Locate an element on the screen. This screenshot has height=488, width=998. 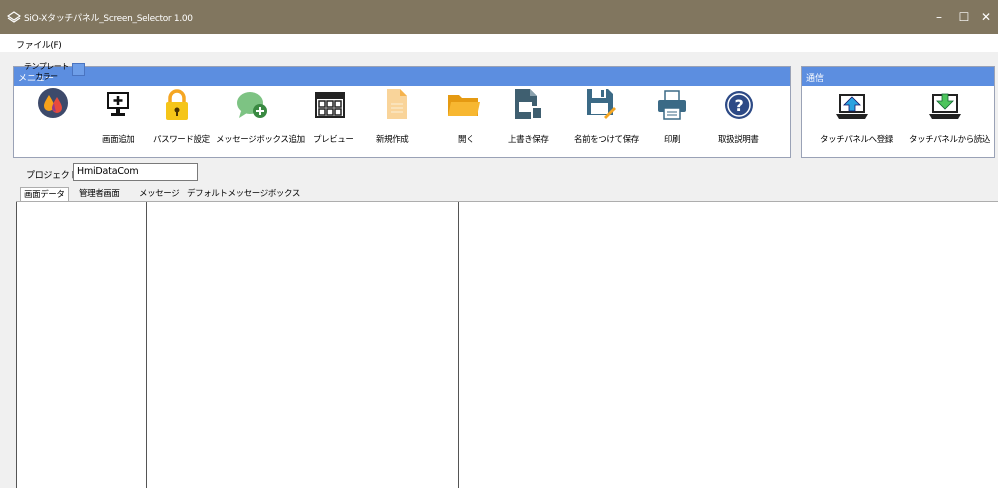
open-label: 開く is located at coordinates (466, 140).